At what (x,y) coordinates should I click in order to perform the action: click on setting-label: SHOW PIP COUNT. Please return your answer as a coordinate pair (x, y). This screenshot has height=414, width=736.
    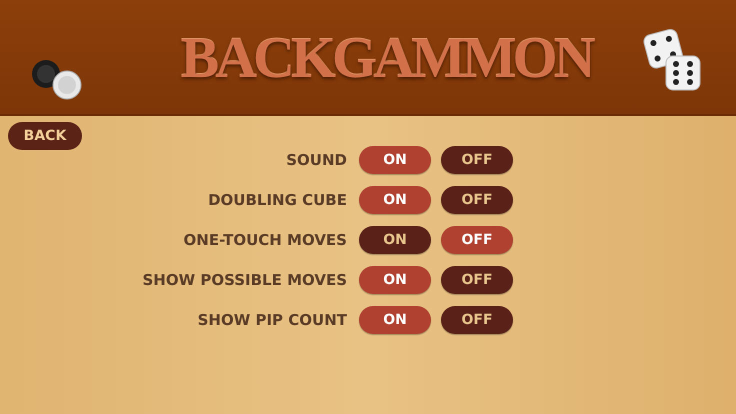
    Looking at the image, I should click on (272, 320).